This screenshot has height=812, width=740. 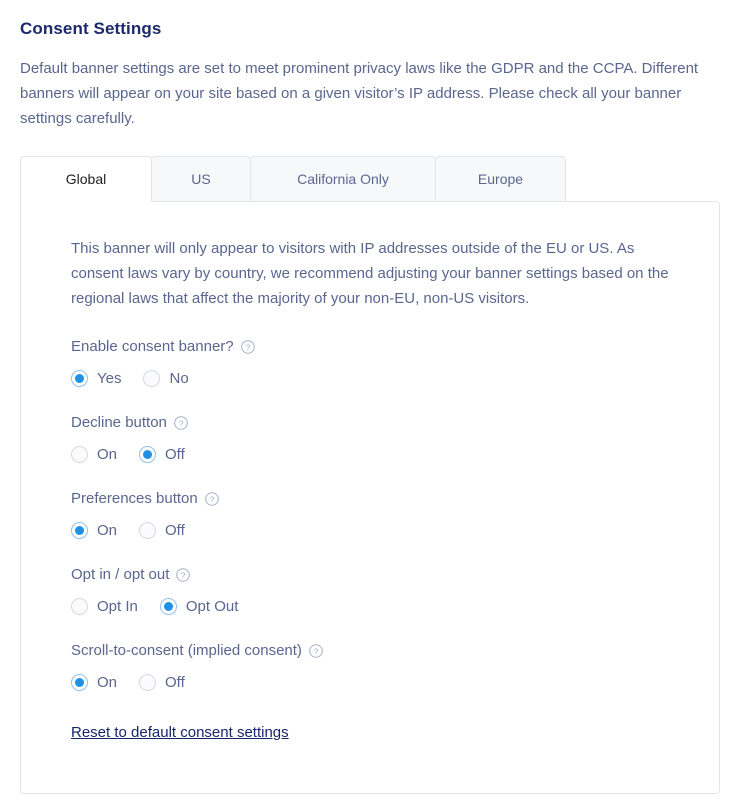 What do you see at coordinates (180, 732) in the screenshot?
I see `reset-to-default-consent-settings-link: Reset to default consent settings` at bounding box center [180, 732].